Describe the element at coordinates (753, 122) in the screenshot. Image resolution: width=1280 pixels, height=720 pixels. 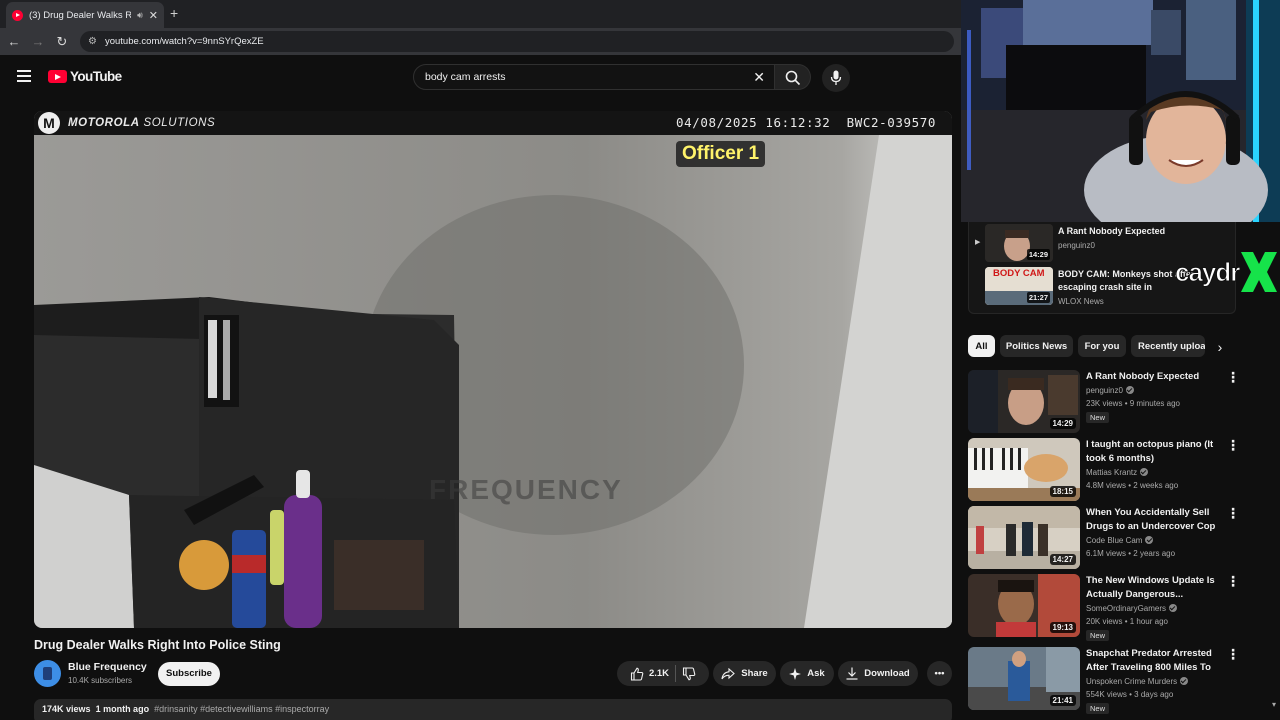
I see `timestamp-value: 04/08/2025 16:12:32` at that location.